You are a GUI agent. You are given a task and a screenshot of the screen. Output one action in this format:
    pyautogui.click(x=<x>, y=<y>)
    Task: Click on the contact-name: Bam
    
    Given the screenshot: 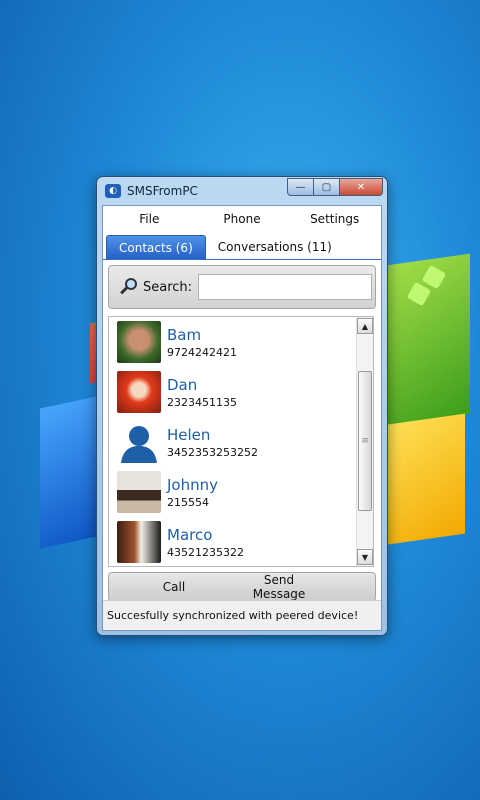 What is the action you would take?
    pyautogui.click(x=184, y=334)
    